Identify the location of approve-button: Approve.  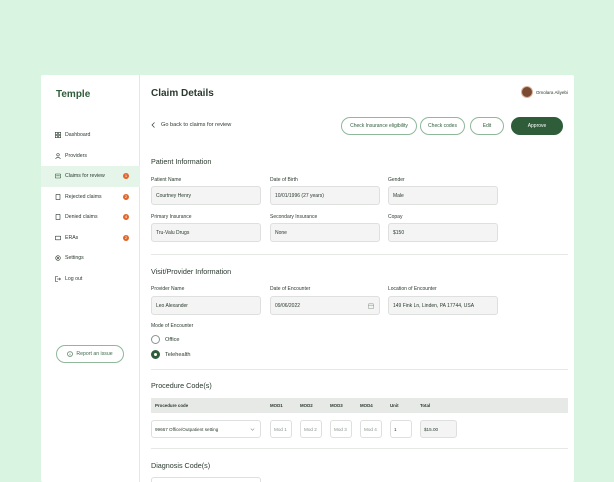
(537, 126).